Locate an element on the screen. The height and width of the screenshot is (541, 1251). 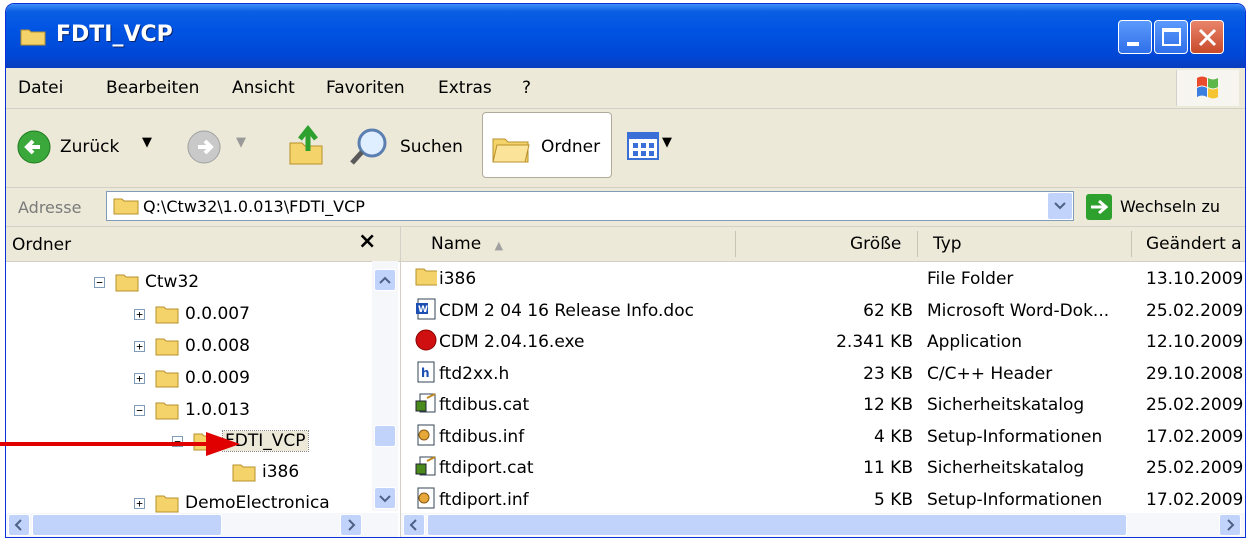
folders-pane-header: Ordner × is located at coordinates (203, 244).